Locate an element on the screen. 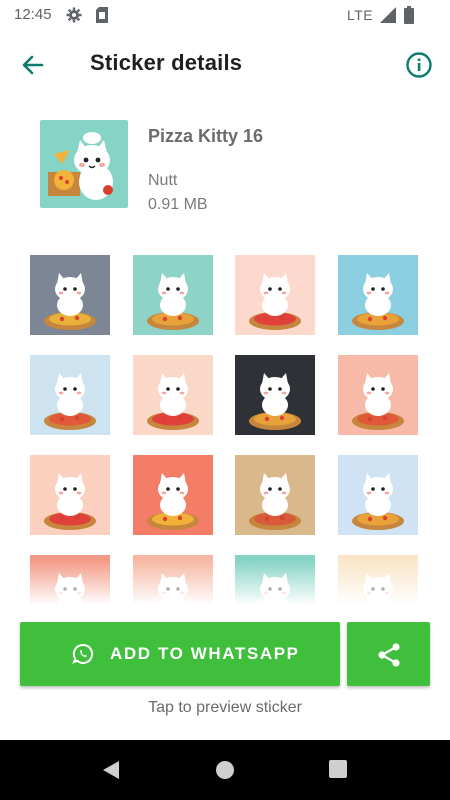 This screenshot has height=800, width=450. nav-recents-button is located at coordinates (338, 771).